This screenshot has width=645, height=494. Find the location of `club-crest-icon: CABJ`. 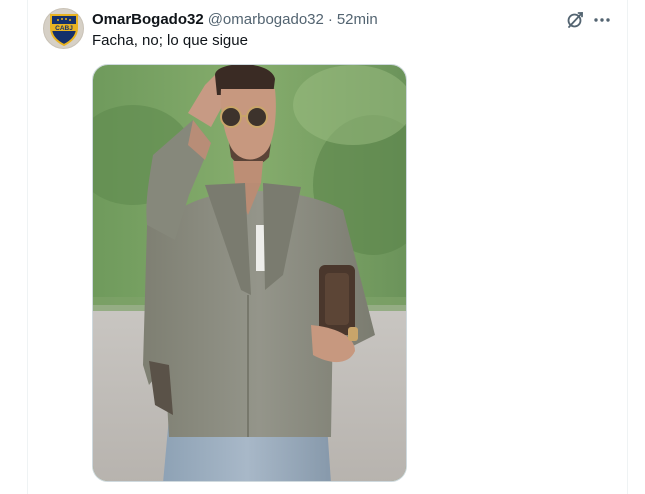

club-crest-icon: CABJ is located at coordinates (63, 29).